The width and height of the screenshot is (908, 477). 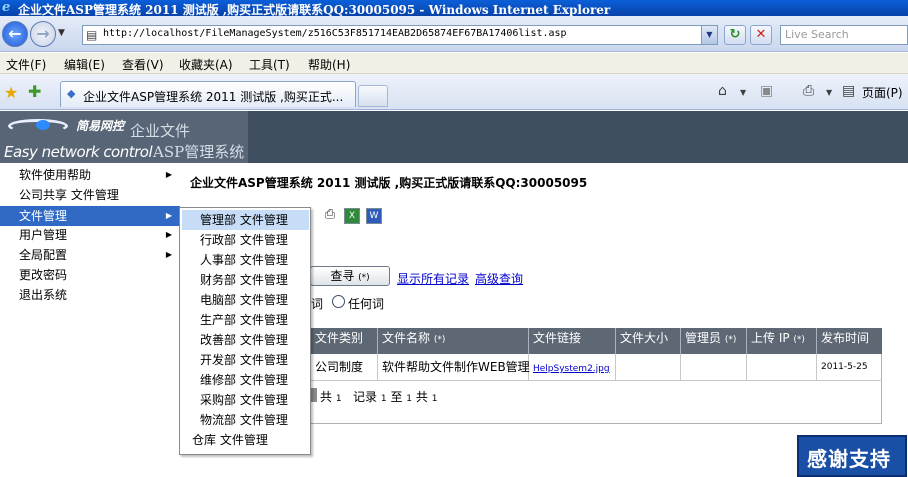 What do you see at coordinates (406, 338) in the screenshot?
I see `column-header-label: 文件名称` at bounding box center [406, 338].